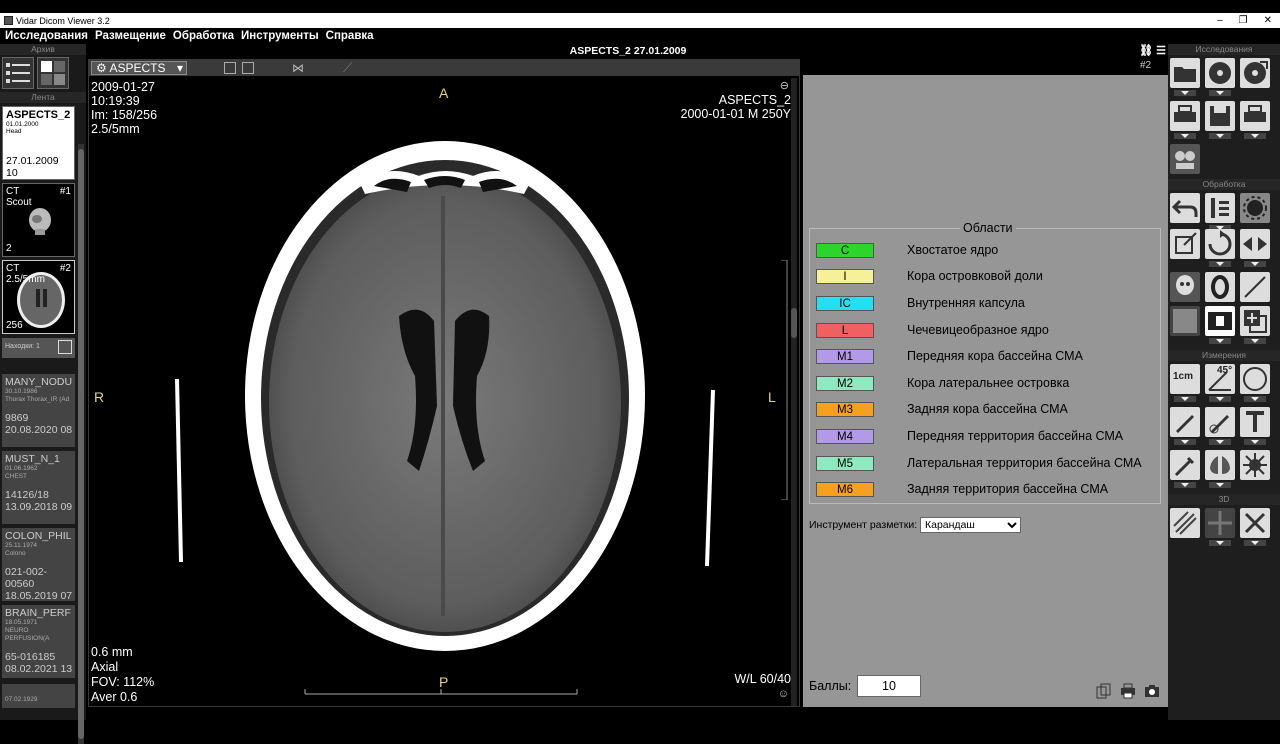 This screenshot has width=1280, height=744. What do you see at coordinates (1255, 208) in the screenshot?
I see `brightness-button` at bounding box center [1255, 208].